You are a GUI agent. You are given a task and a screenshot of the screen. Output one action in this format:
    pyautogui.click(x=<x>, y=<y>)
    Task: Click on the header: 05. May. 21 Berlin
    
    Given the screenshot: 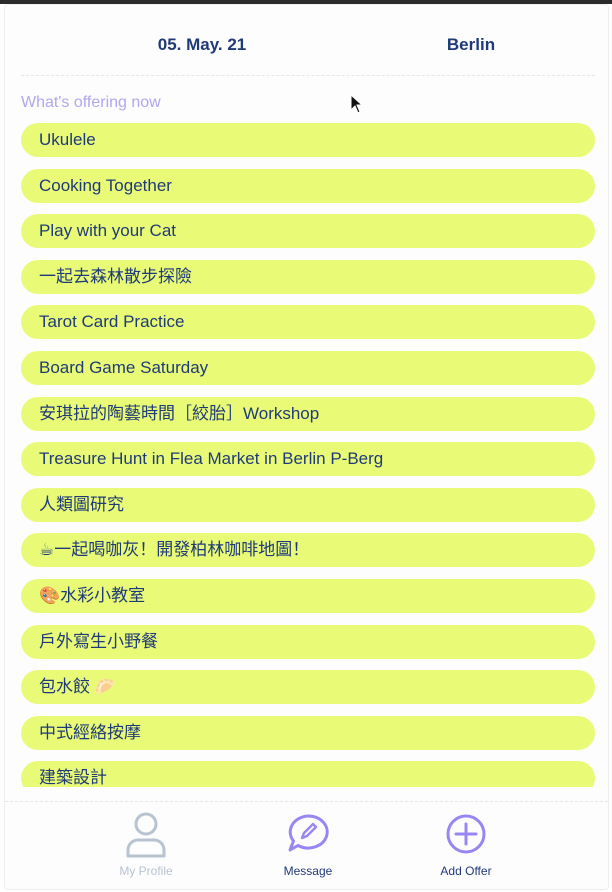 What is the action you would take?
    pyautogui.click(x=308, y=40)
    